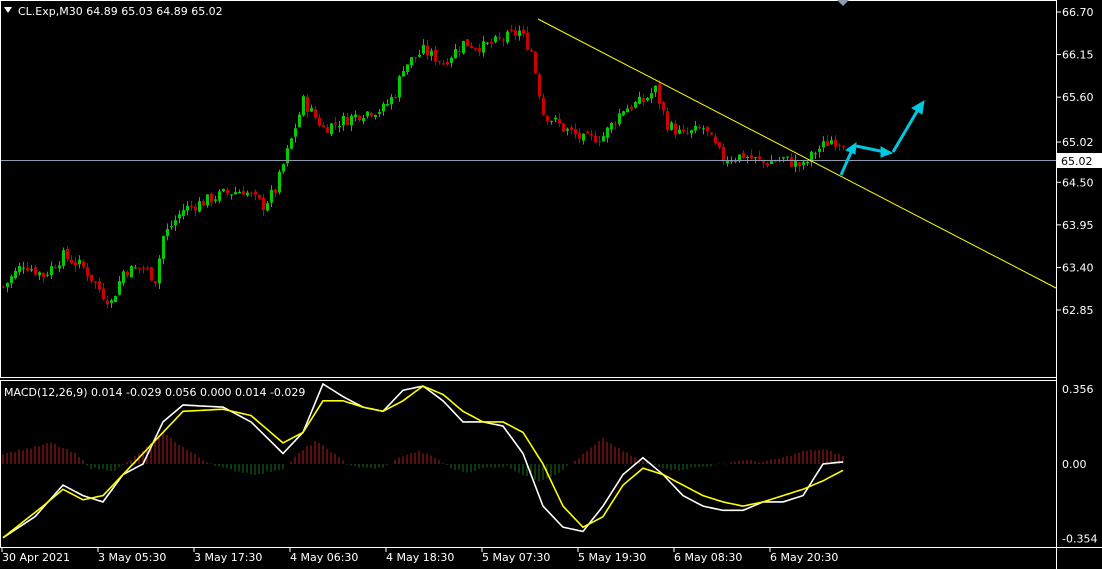  I want to click on price-tick-label: 65.60, so click(1078, 97).